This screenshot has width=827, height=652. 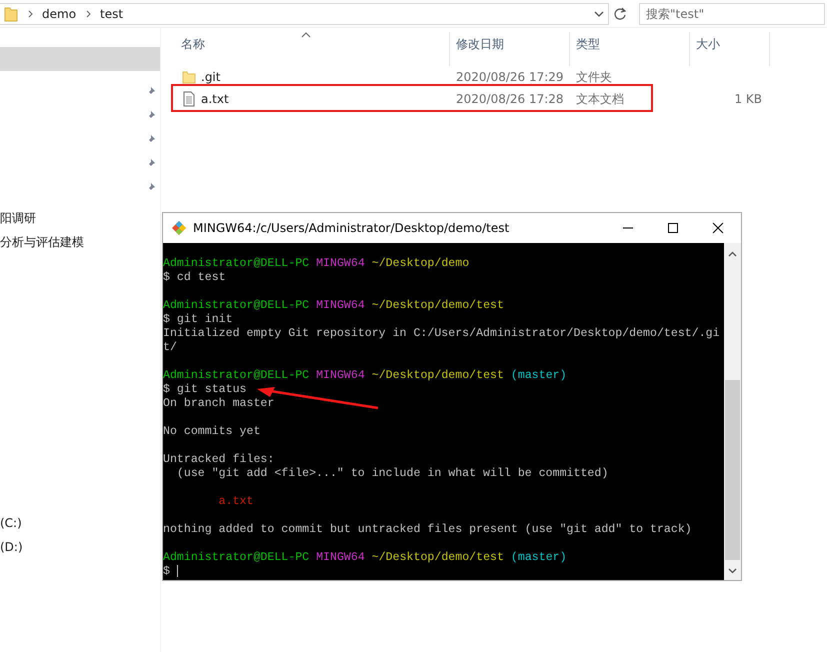 I want to click on terminal-line: $, so click(x=166, y=571).